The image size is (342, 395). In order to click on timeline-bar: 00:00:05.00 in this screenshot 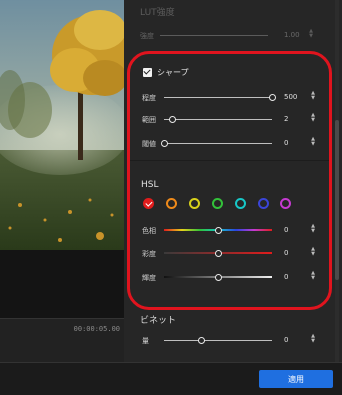, I will do `click(62, 340)`.